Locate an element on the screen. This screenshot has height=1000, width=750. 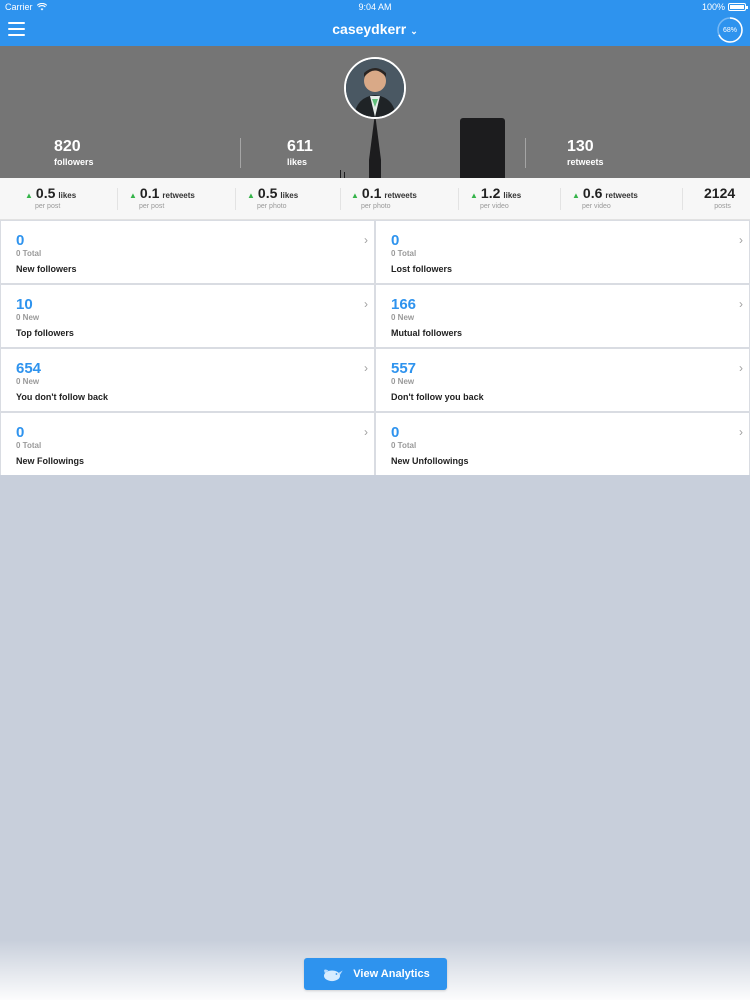
card-label: New Unfollowings is located at coordinates (430, 461).